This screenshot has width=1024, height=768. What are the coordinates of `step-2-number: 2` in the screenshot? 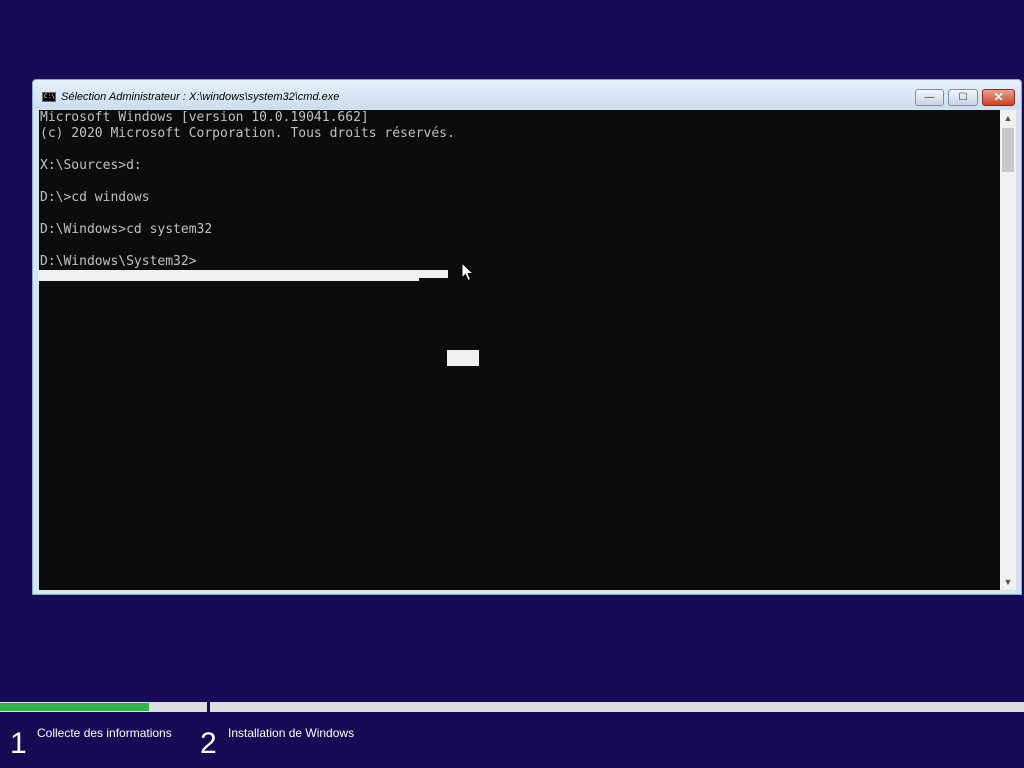 It's located at (208, 743).